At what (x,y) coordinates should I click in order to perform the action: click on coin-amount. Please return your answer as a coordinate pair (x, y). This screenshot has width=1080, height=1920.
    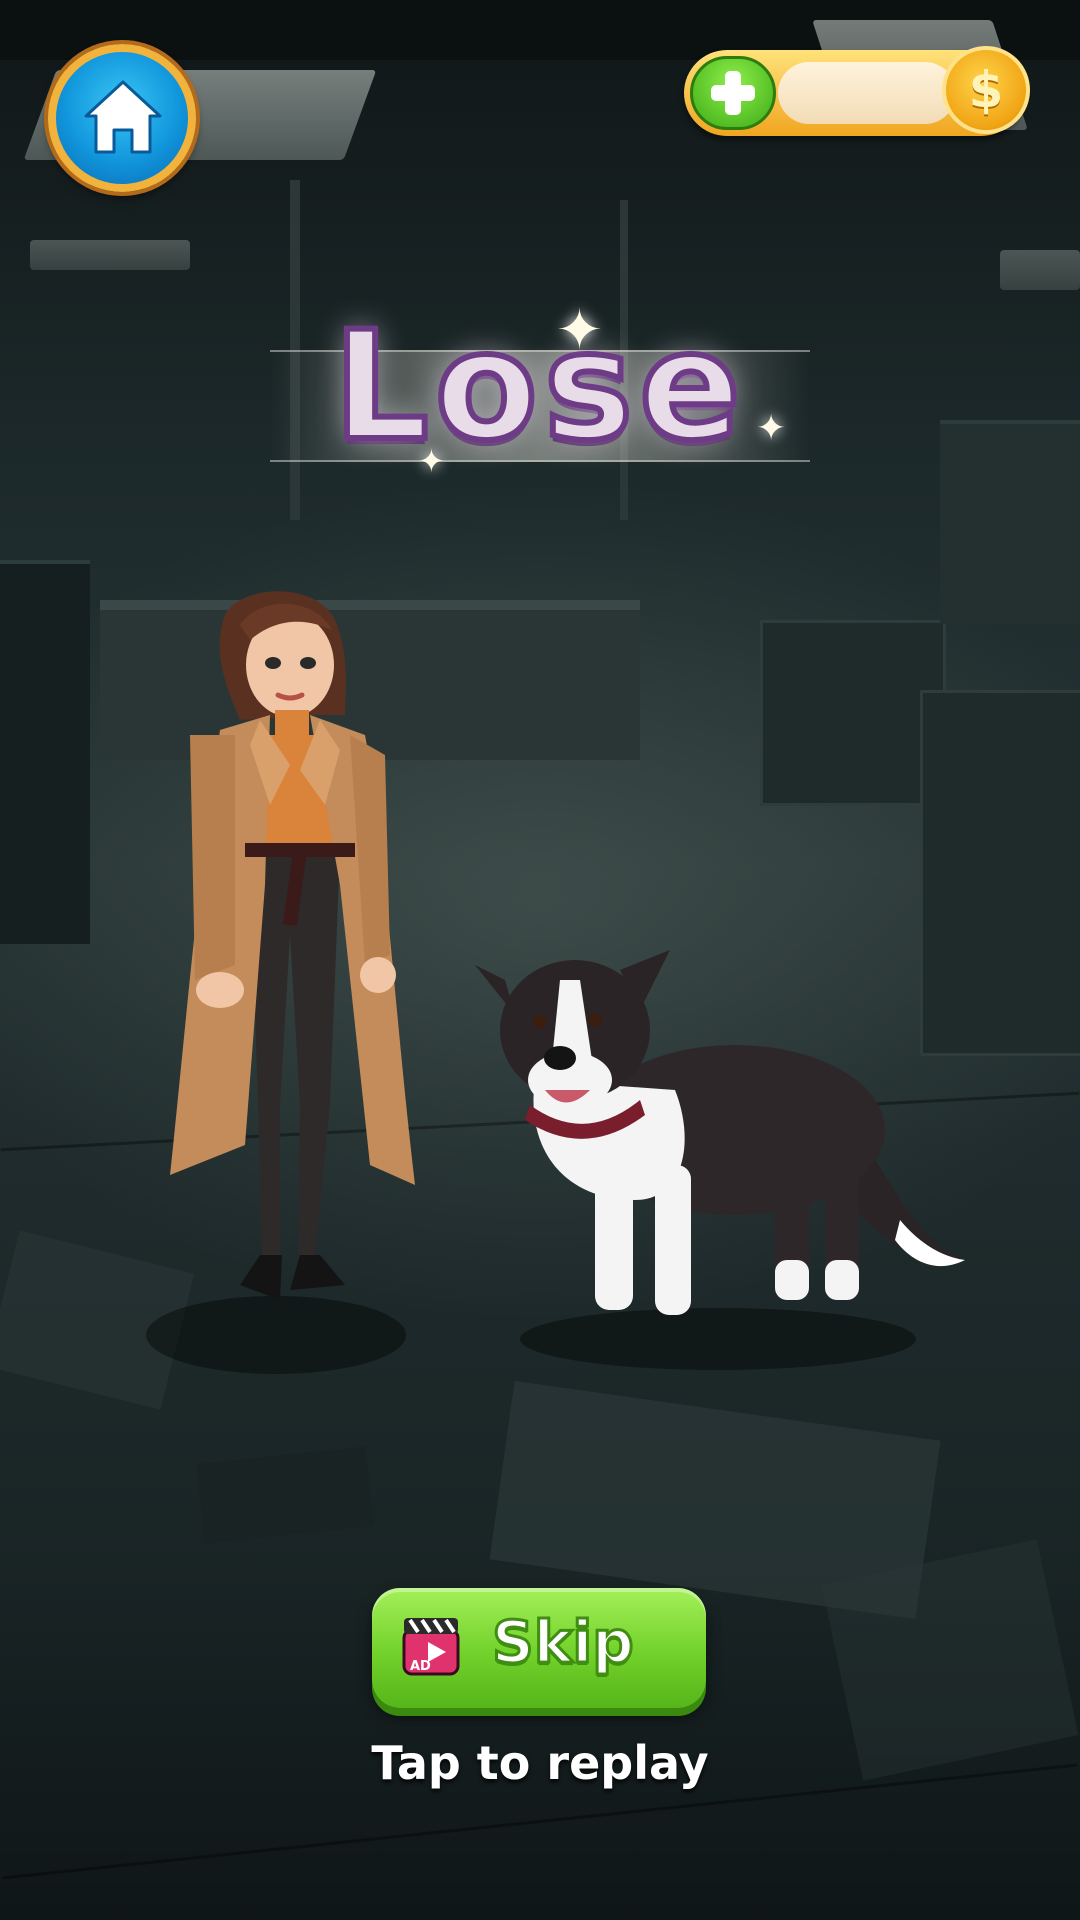
    Looking at the image, I should click on (867, 93).